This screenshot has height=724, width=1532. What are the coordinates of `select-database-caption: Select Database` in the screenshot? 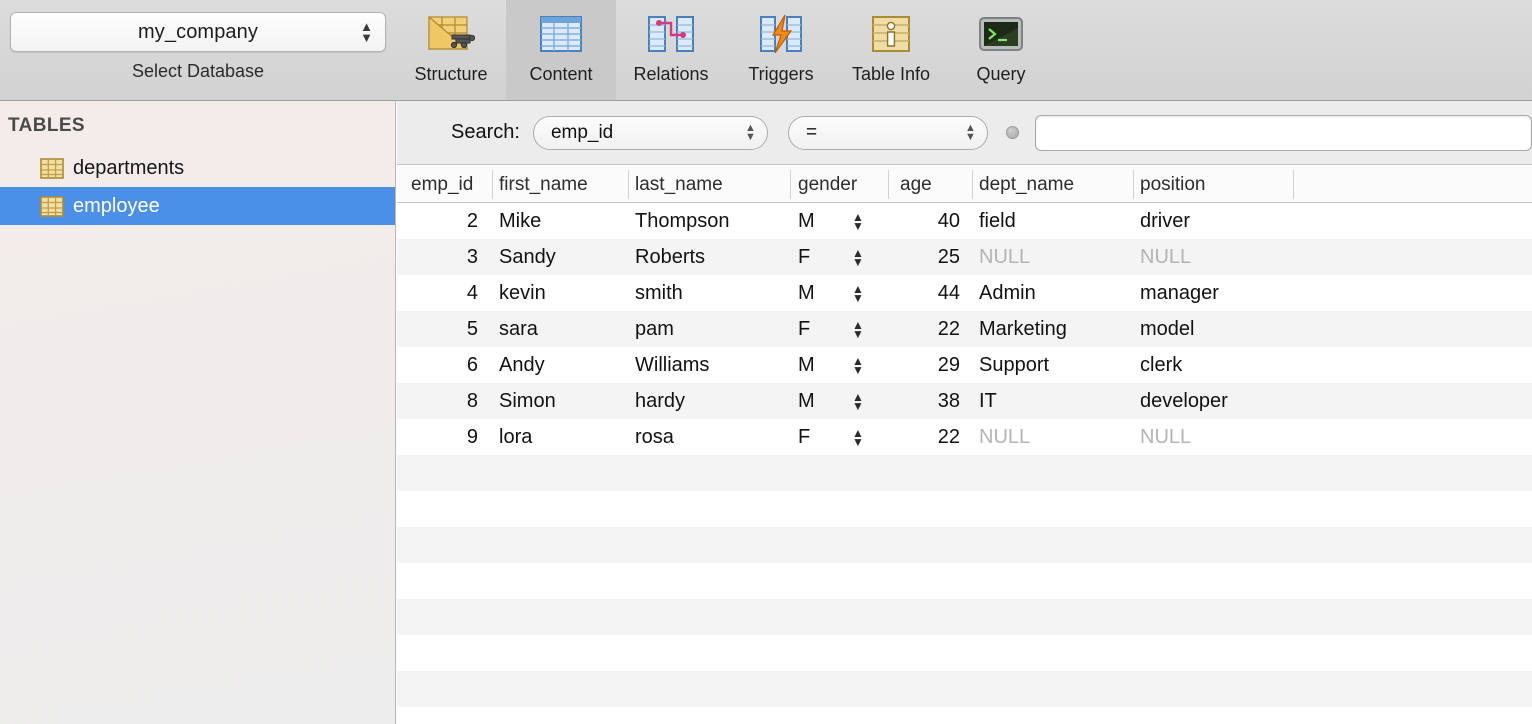 It's located at (198, 71).